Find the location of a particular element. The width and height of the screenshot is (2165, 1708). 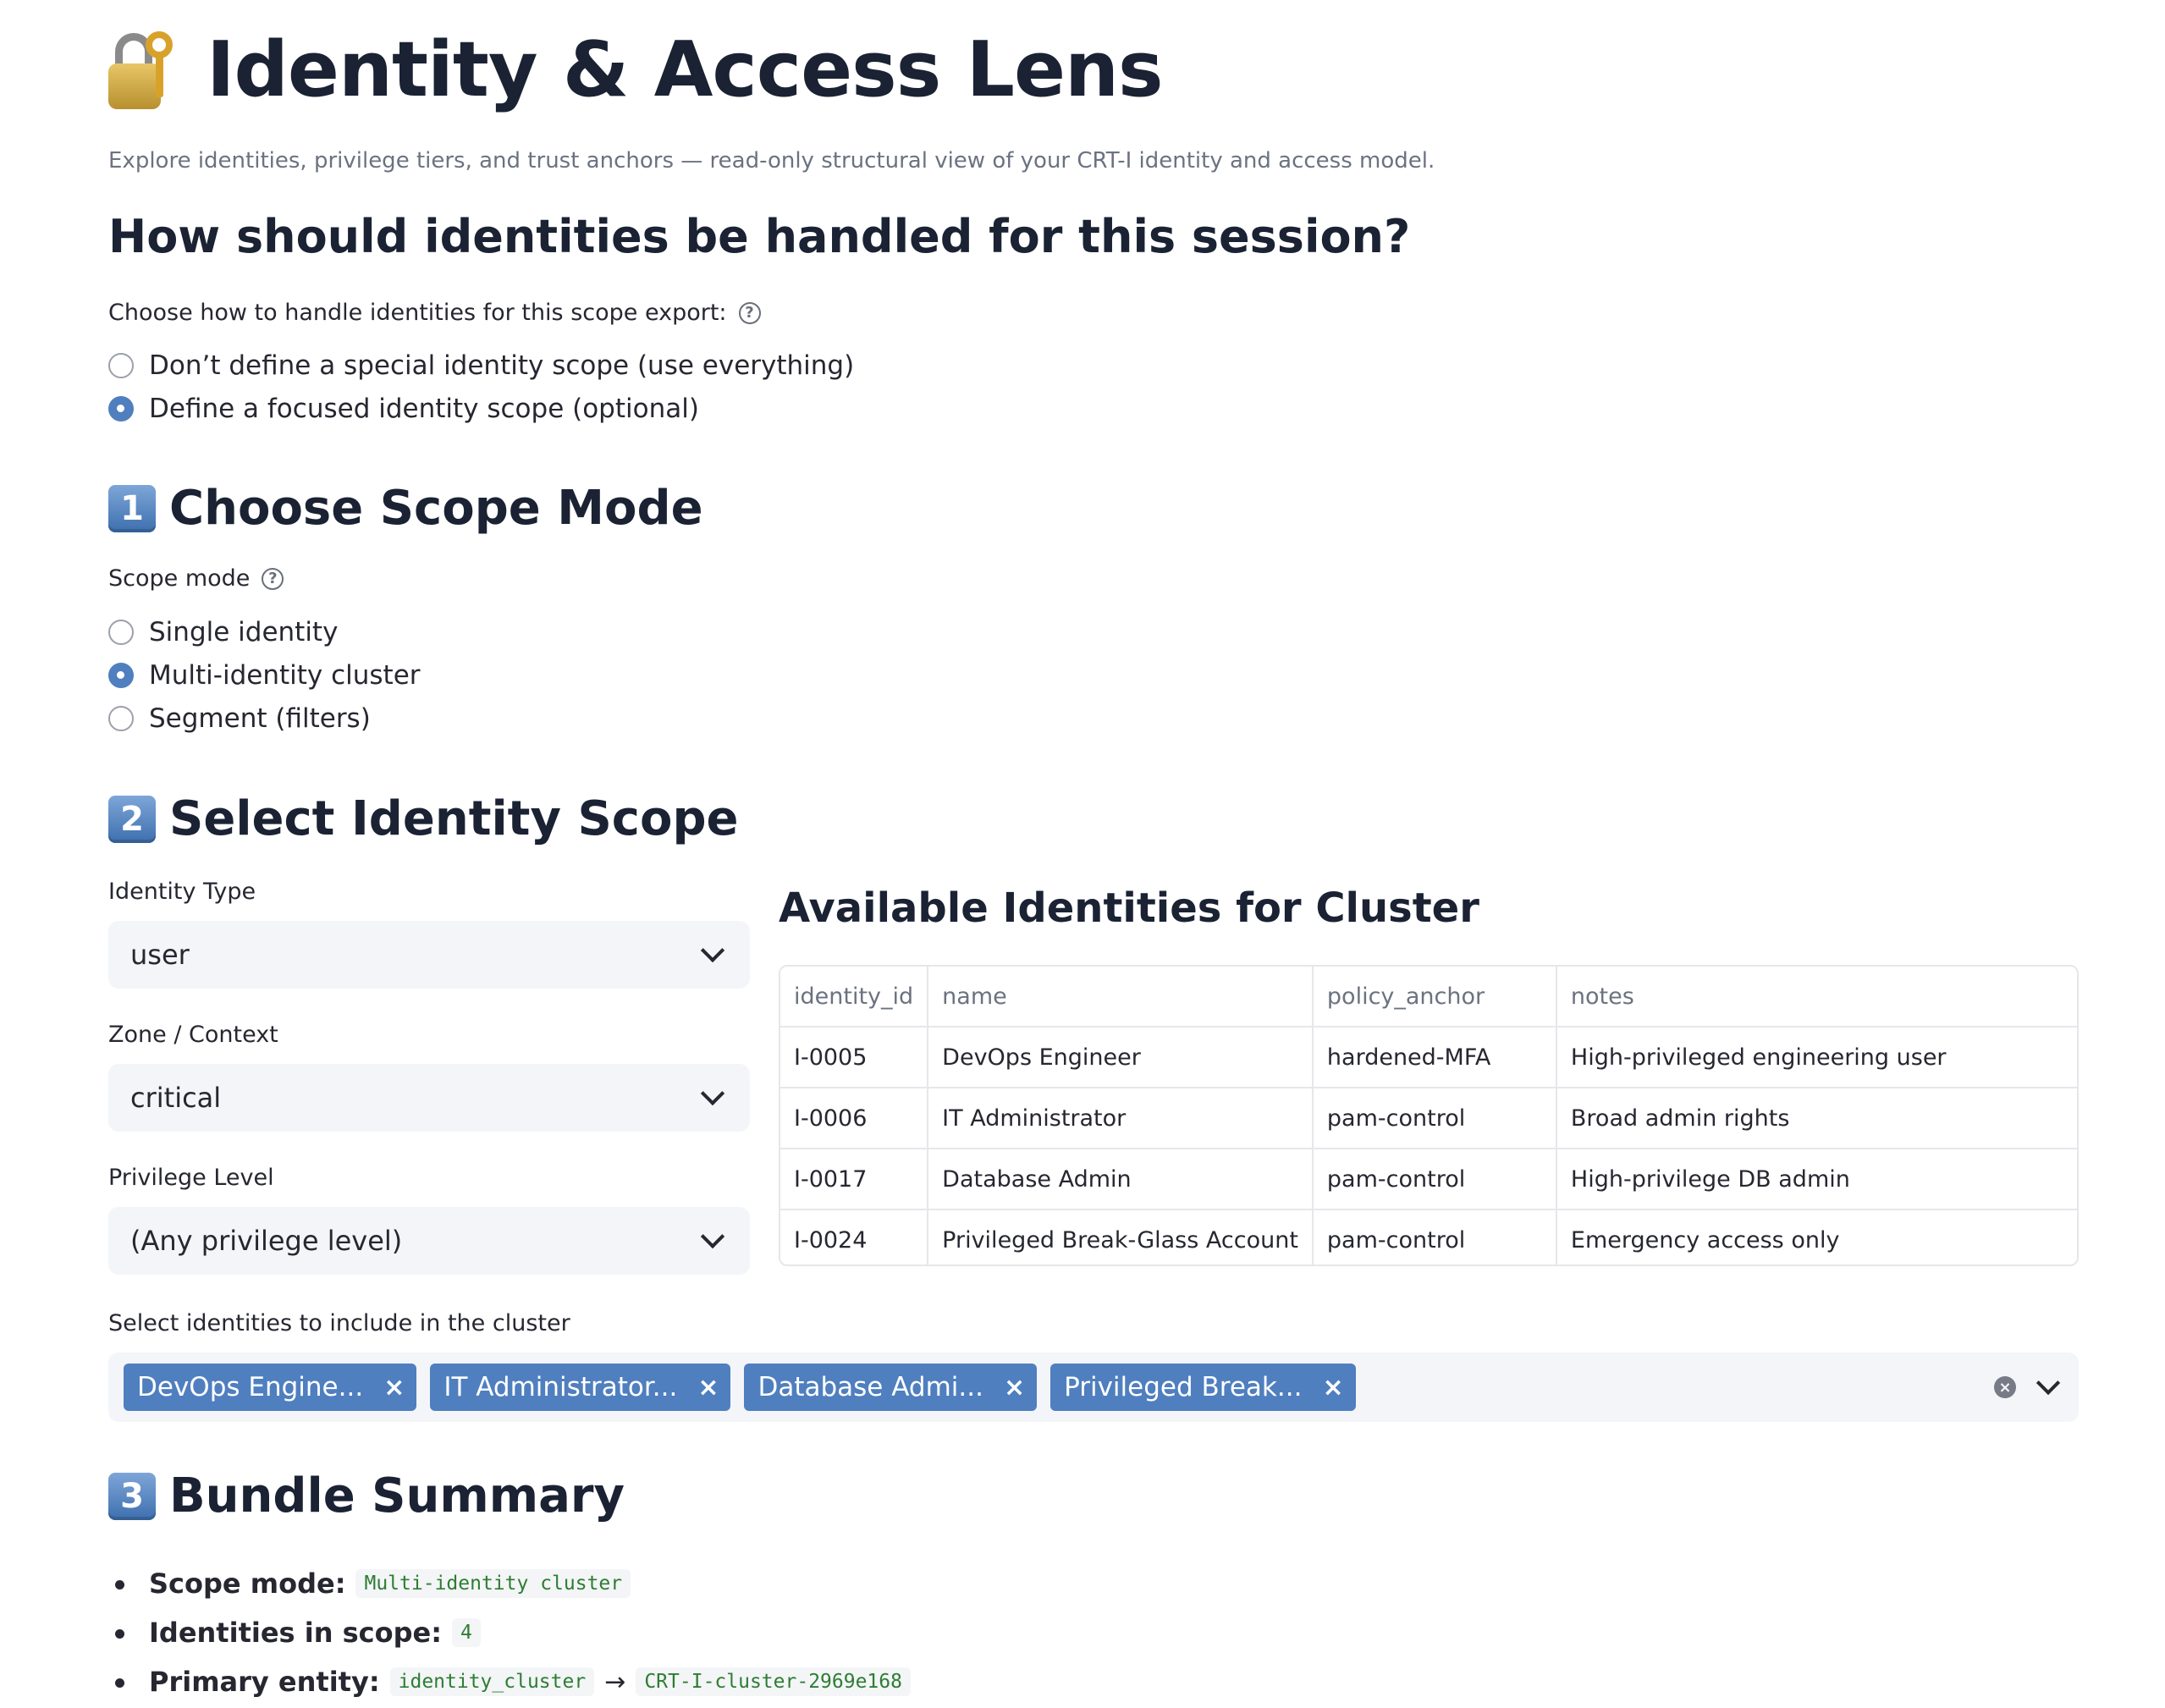

identity-type-select: user is located at coordinates (429, 955).